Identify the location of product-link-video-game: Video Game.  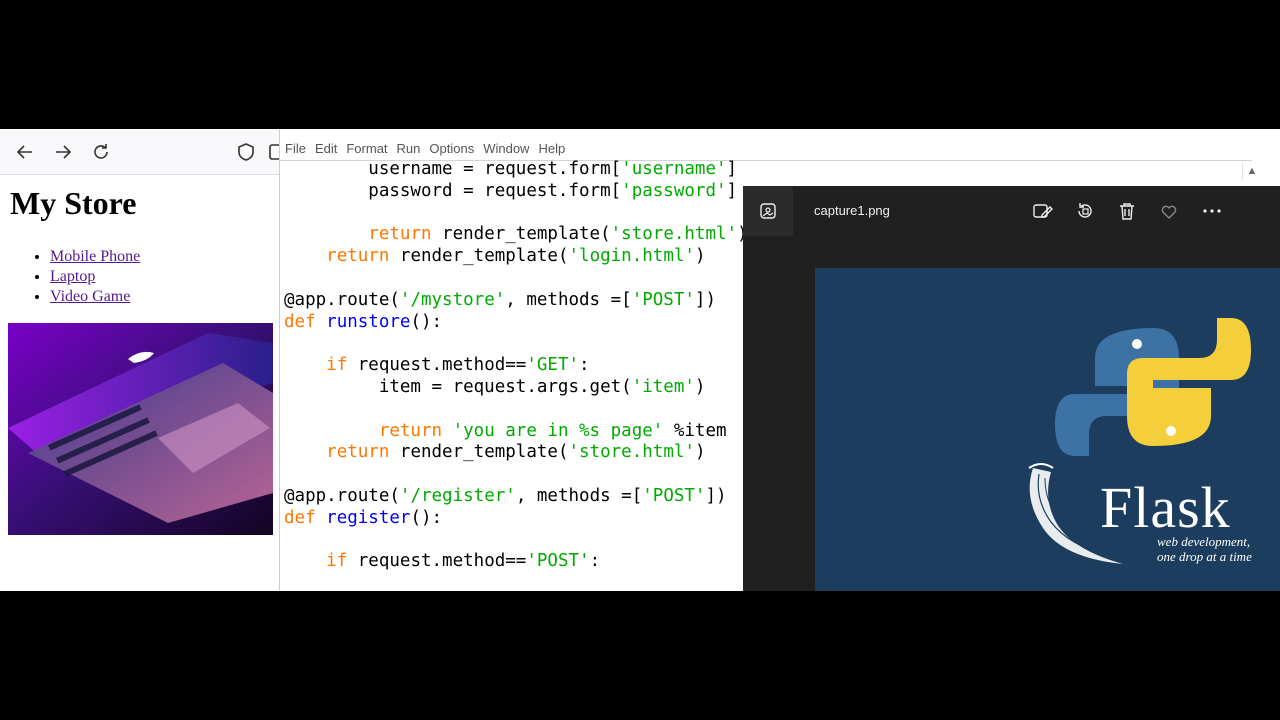
(90, 296).